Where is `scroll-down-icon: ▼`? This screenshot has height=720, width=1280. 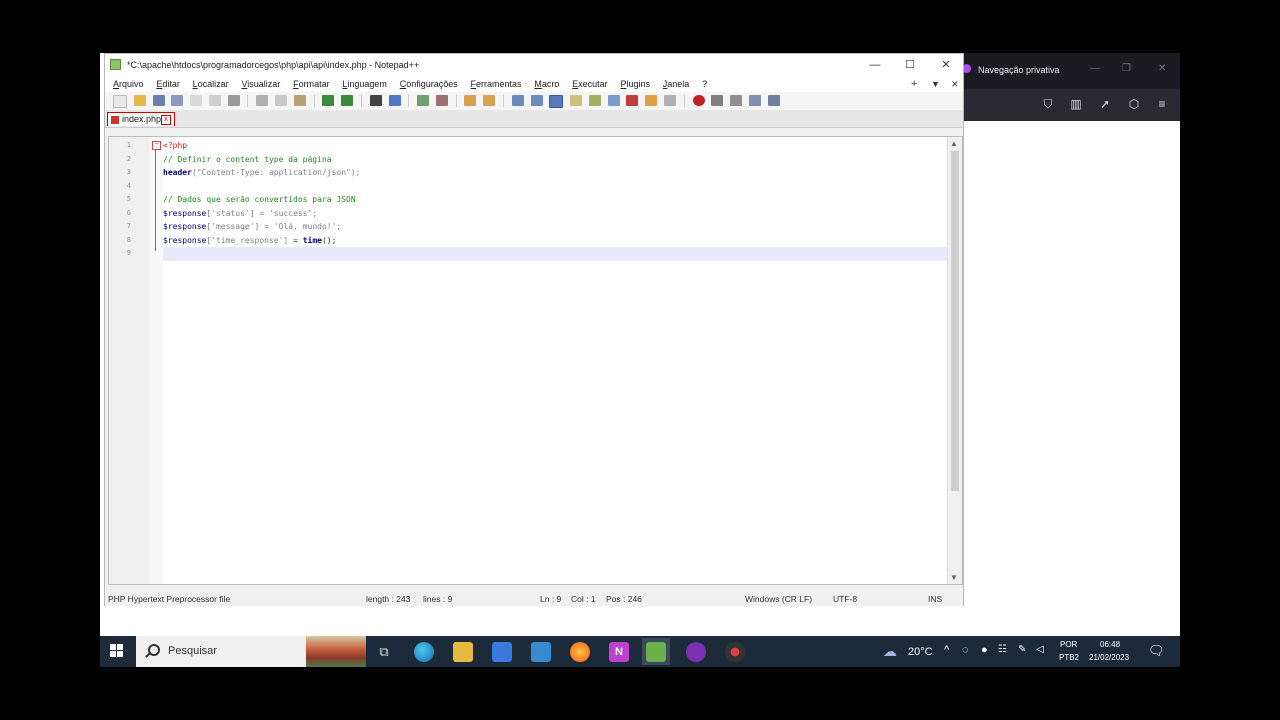 scroll-down-icon: ▼ is located at coordinates (954, 577).